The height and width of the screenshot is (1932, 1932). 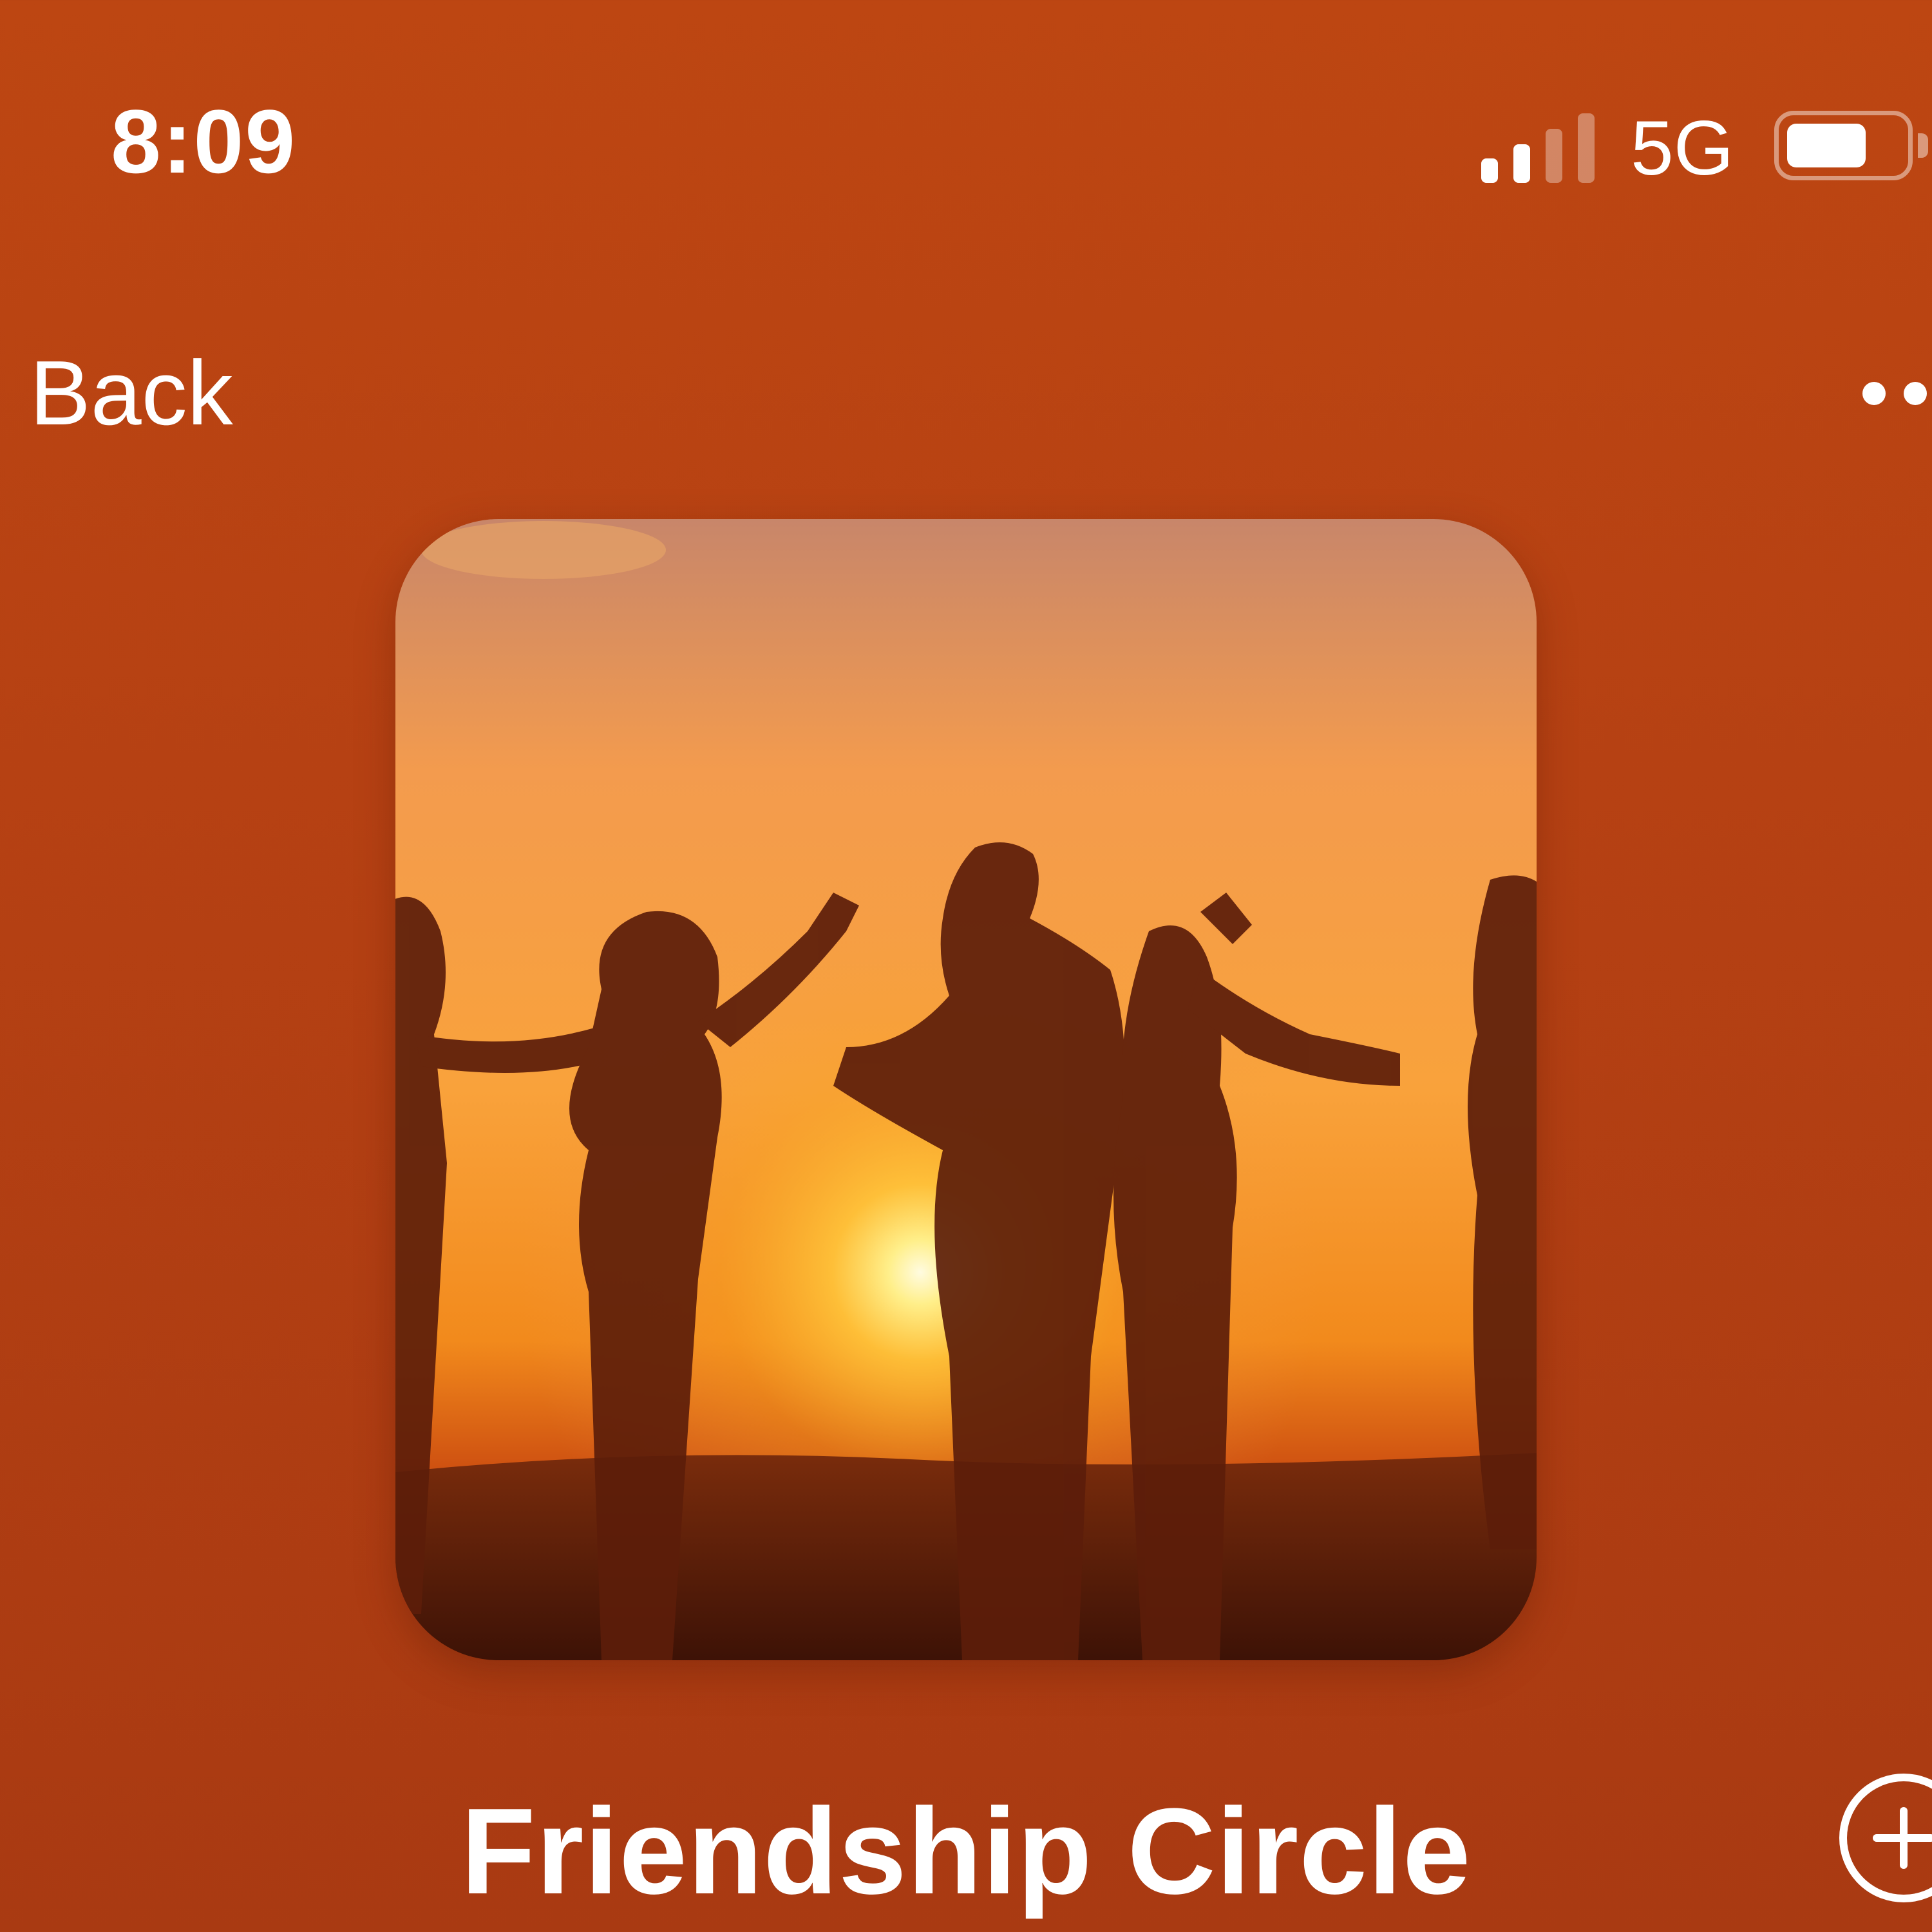 I want to click on battery-level, so click(x=1826, y=145).